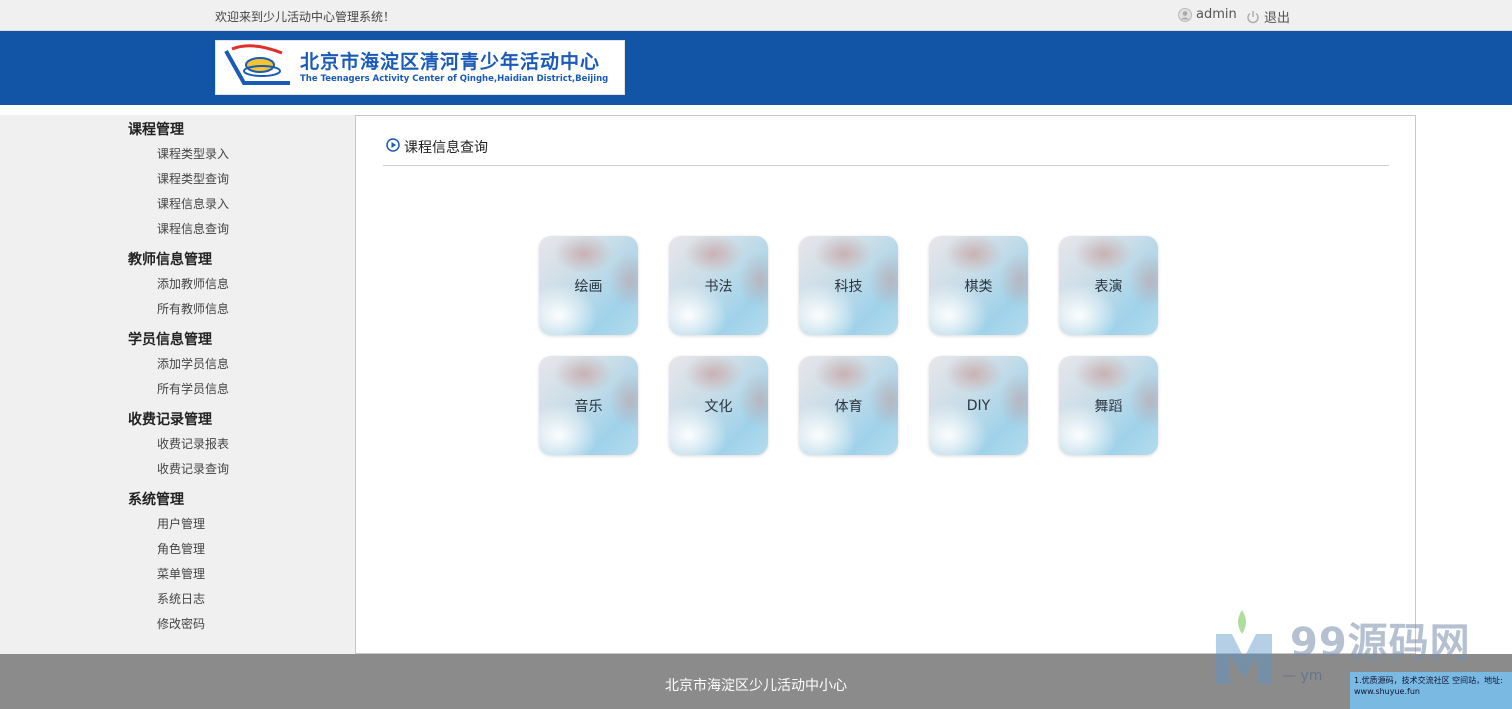 The height and width of the screenshot is (709, 1512). I want to click on category-tile-painting: 绘画, so click(588, 285).